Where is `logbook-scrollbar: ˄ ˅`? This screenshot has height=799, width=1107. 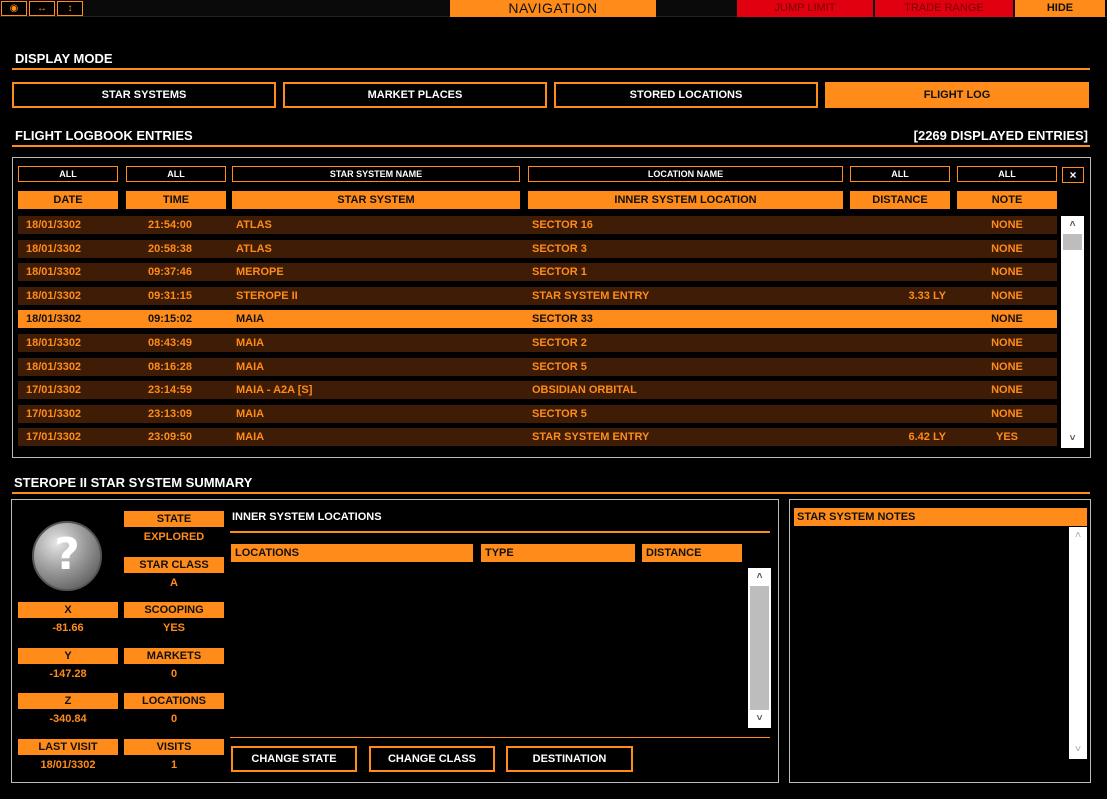 logbook-scrollbar: ˄ ˅ is located at coordinates (1072, 332).